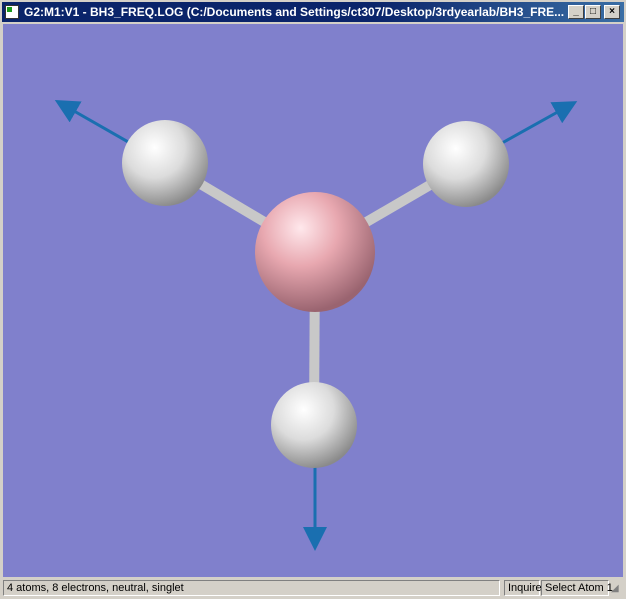 This screenshot has height=599, width=626. I want to click on close-button: ×, so click(612, 12).